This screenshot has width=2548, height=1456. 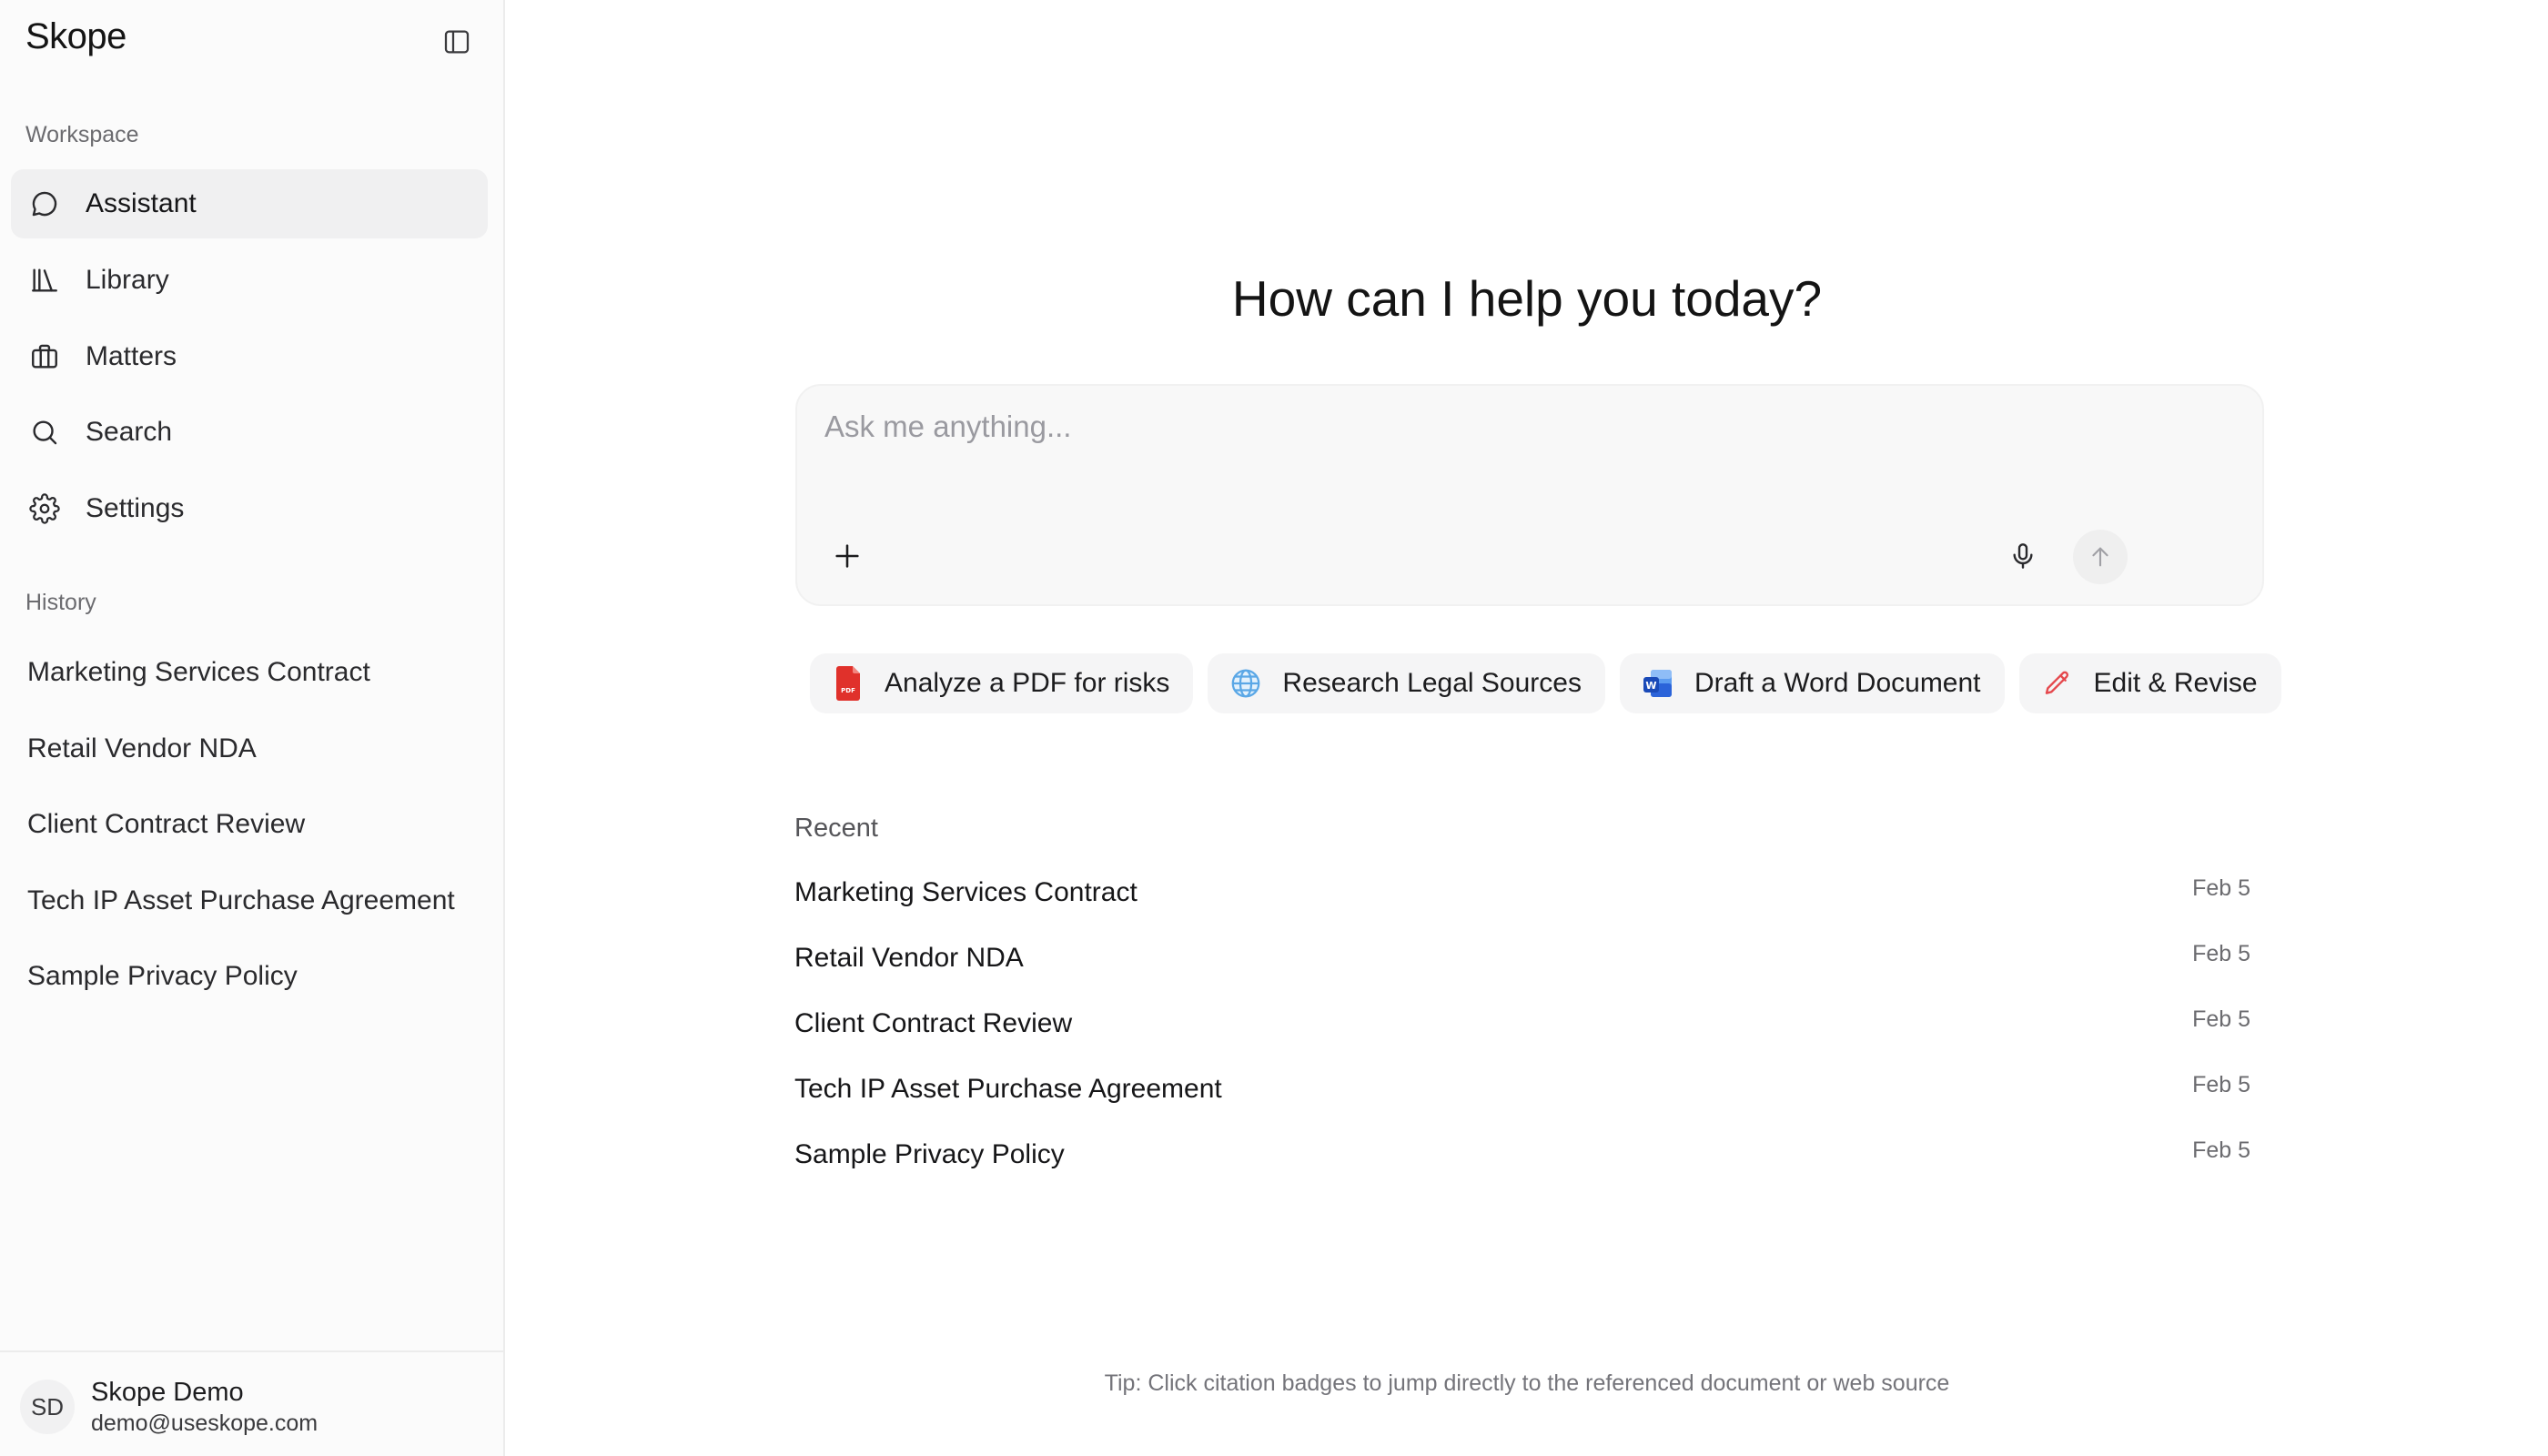 I want to click on arrow-up-icon, so click(x=2100, y=557).